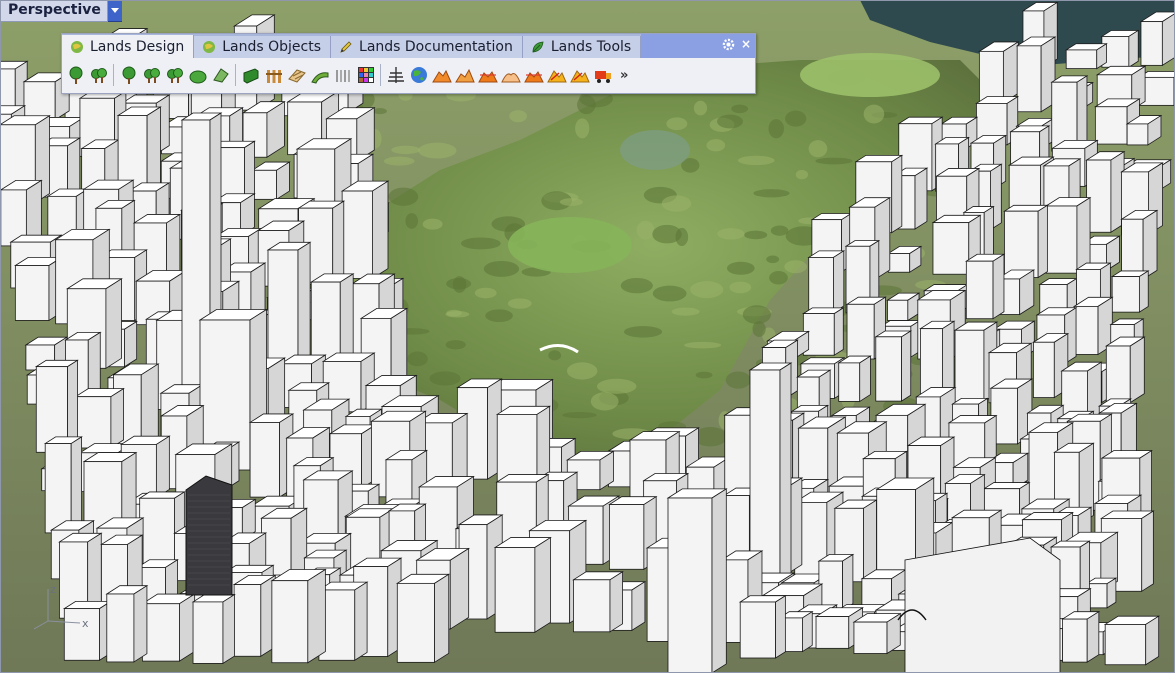 This screenshot has width=1175, height=673. Describe the element at coordinates (77, 46) in the screenshot. I see `lands-design-globe-icon` at that location.